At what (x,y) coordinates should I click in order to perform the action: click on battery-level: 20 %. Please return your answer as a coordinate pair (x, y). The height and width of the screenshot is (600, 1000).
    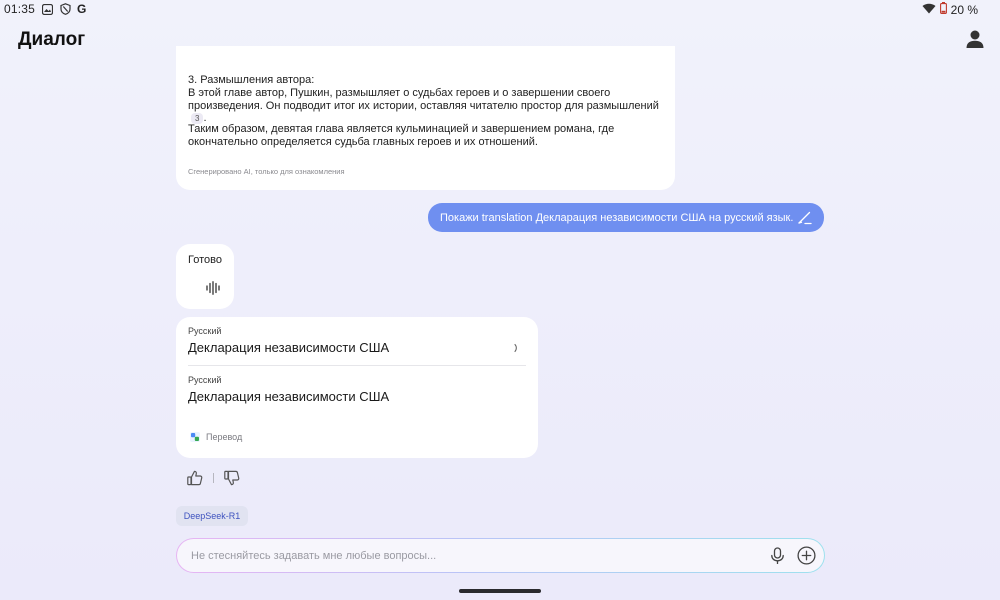
    Looking at the image, I should click on (964, 9).